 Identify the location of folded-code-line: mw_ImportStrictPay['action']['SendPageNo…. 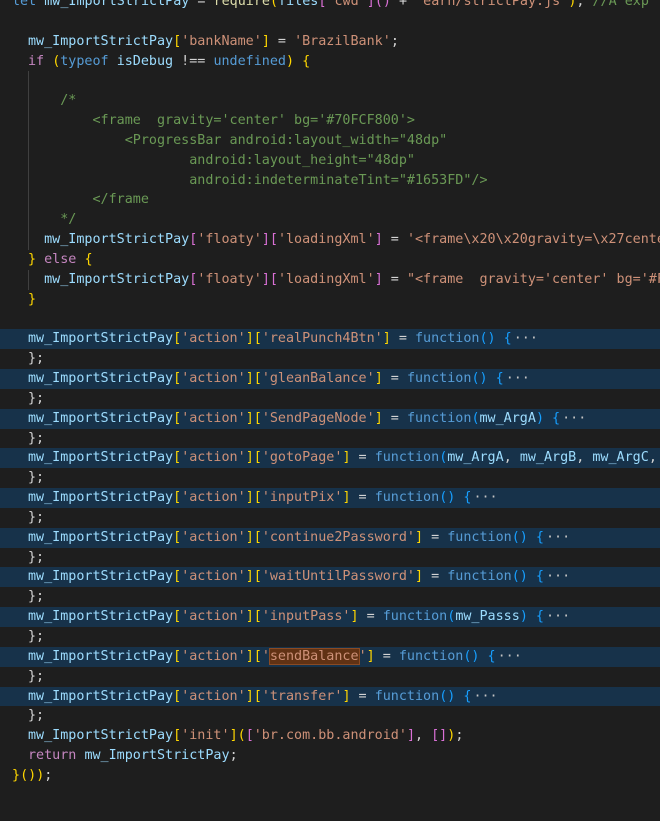
(330, 418).